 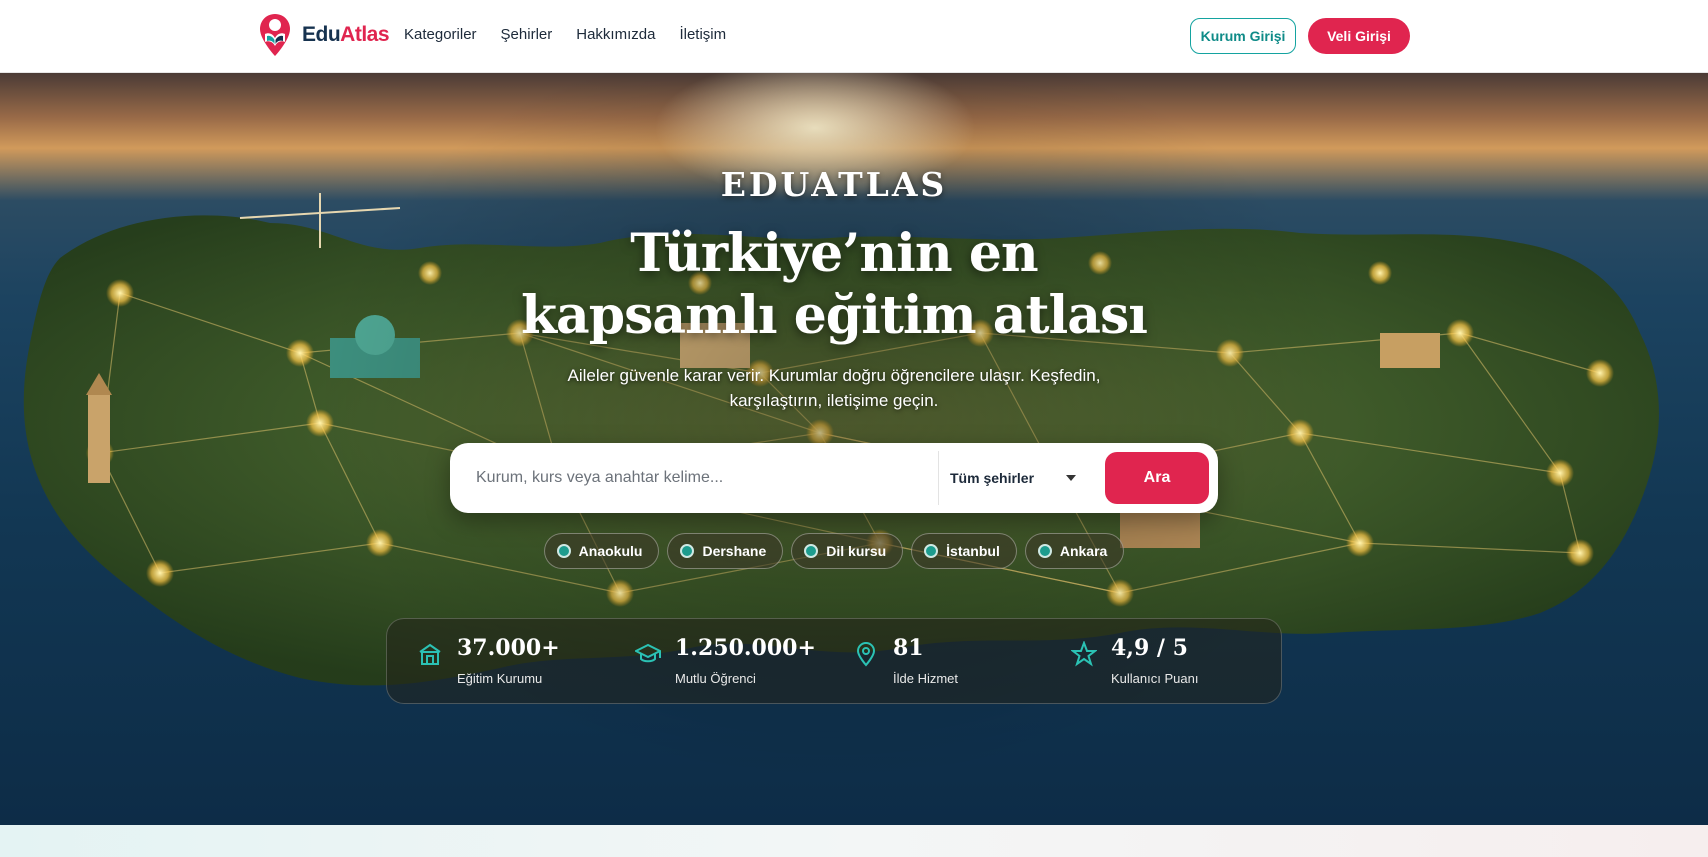 I want to click on stat-label: Kullanıcı Puanı, so click(x=1155, y=678).